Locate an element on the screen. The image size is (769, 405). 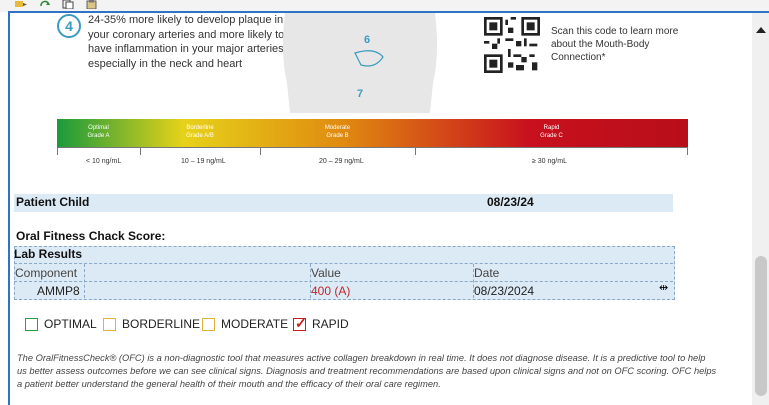
scale-segment-optimal: Optimal Grade A is located at coordinates (98, 133).